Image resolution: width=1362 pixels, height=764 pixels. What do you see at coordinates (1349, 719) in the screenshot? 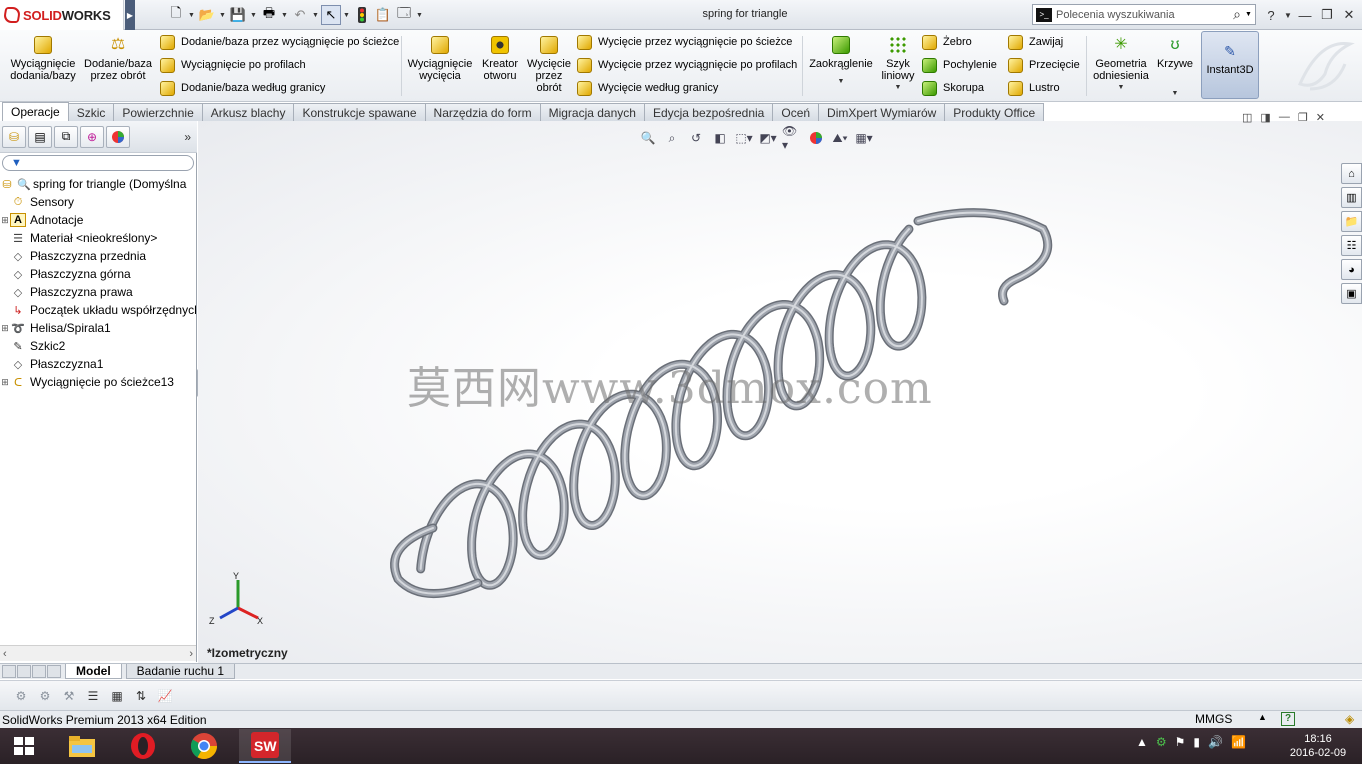
I see `tags-icon: ◈` at bounding box center [1349, 719].